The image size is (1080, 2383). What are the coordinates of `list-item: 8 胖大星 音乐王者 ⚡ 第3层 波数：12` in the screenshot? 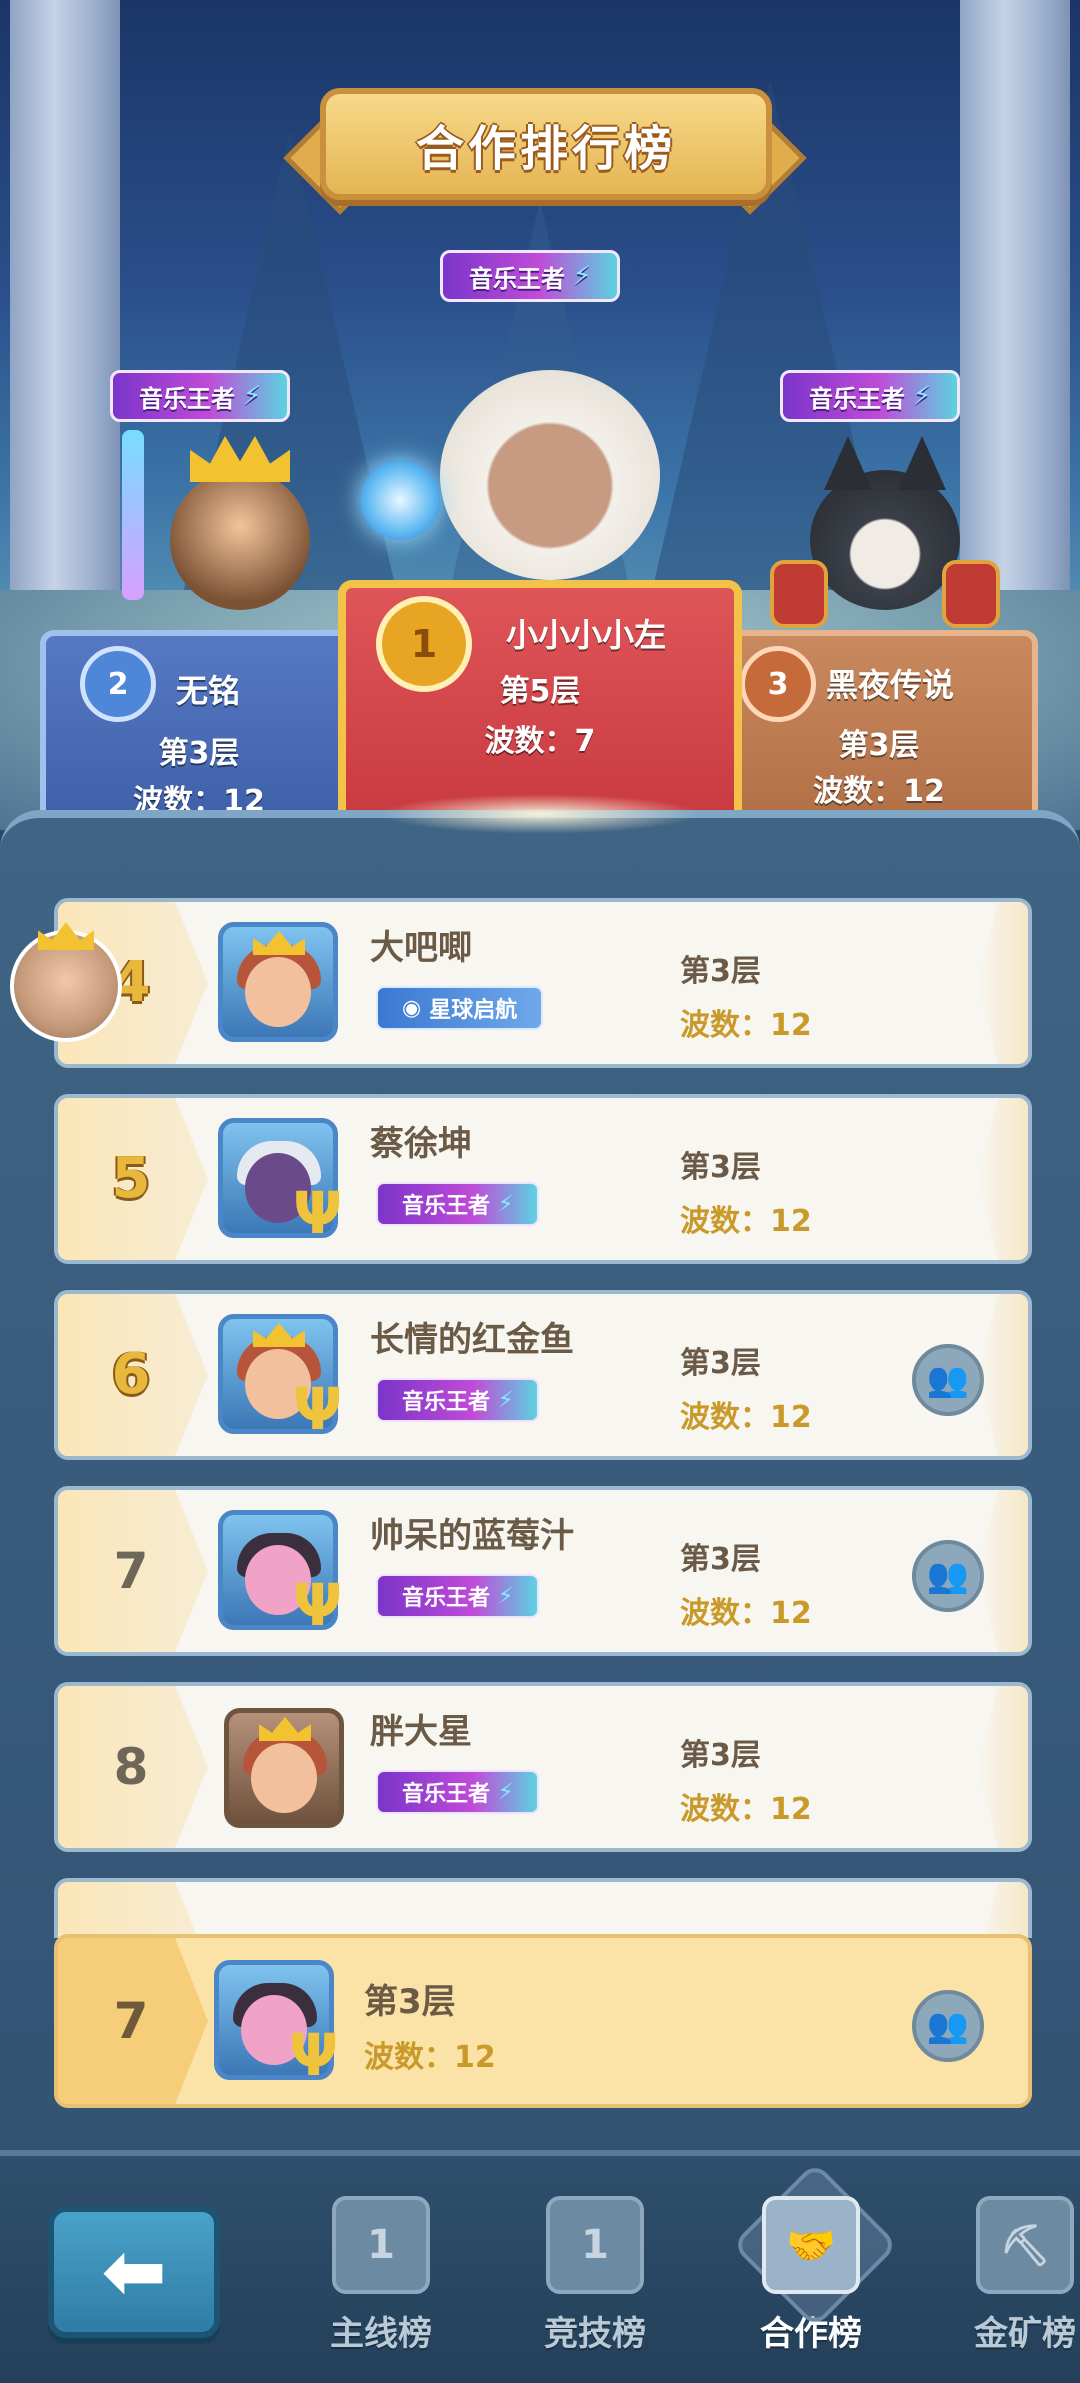 It's located at (543, 1767).